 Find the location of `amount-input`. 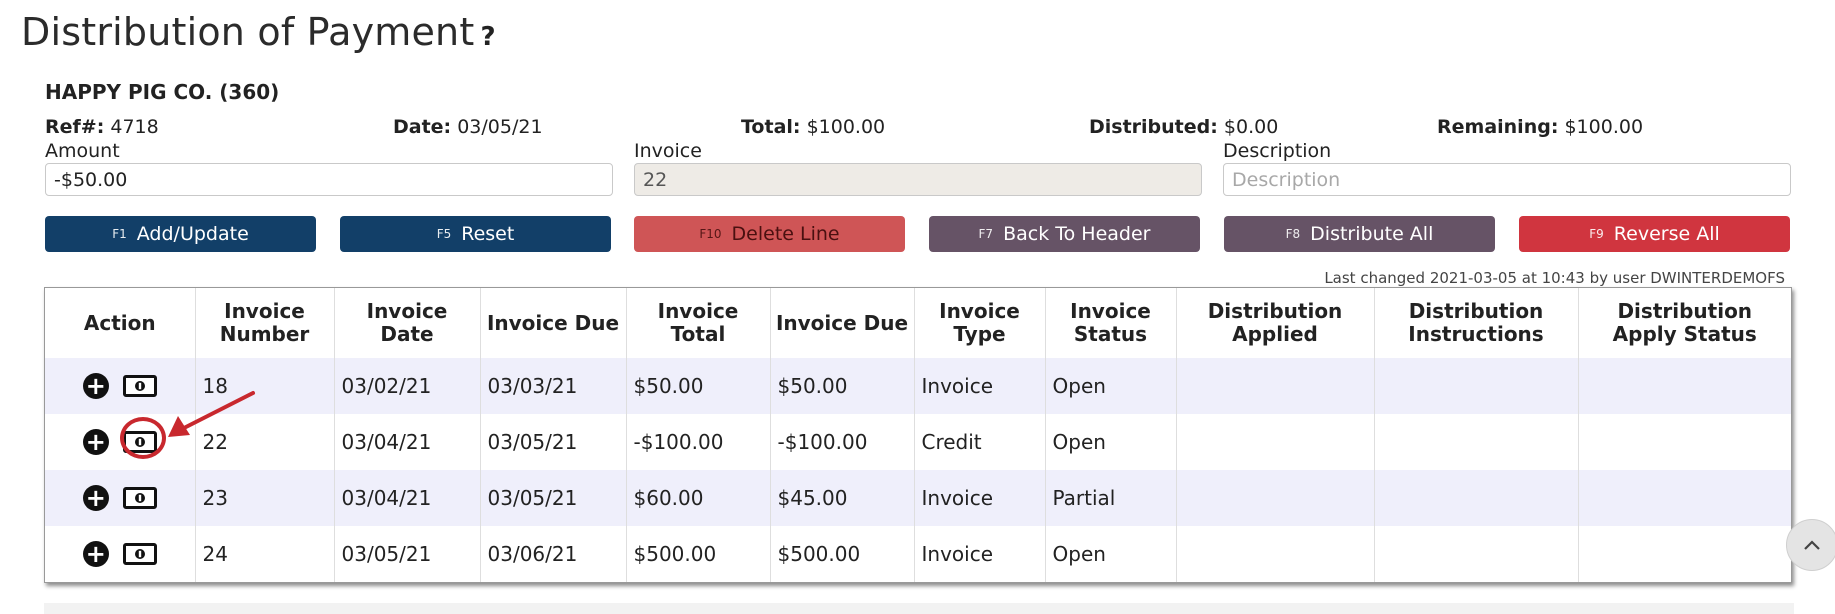

amount-input is located at coordinates (329, 179).